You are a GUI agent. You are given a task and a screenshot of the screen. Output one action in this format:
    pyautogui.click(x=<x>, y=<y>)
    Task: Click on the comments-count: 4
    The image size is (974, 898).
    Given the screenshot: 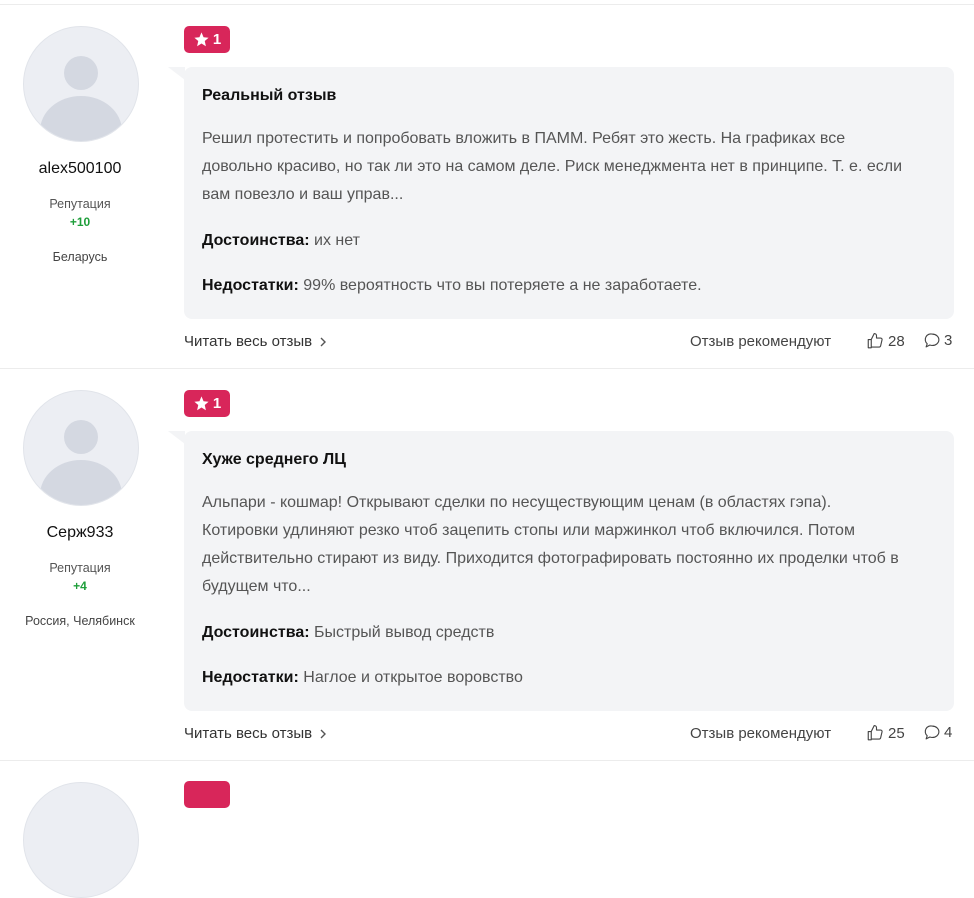 What is the action you would take?
    pyautogui.click(x=948, y=732)
    